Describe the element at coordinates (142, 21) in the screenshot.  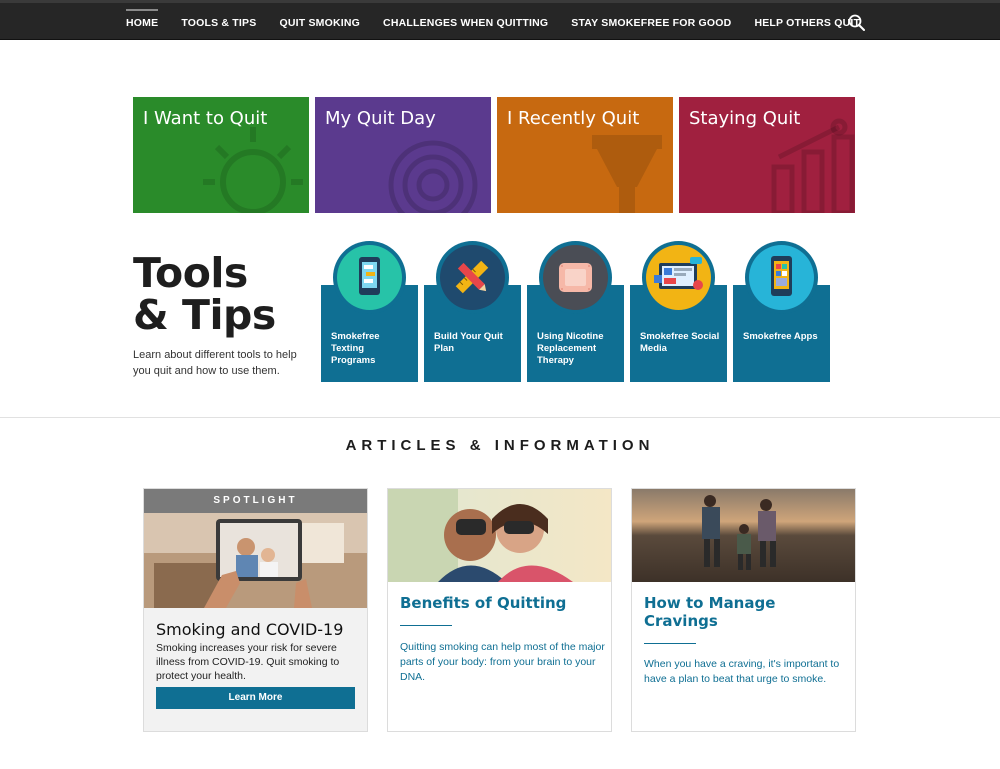
I see `nav-item-home: HOME` at that location.